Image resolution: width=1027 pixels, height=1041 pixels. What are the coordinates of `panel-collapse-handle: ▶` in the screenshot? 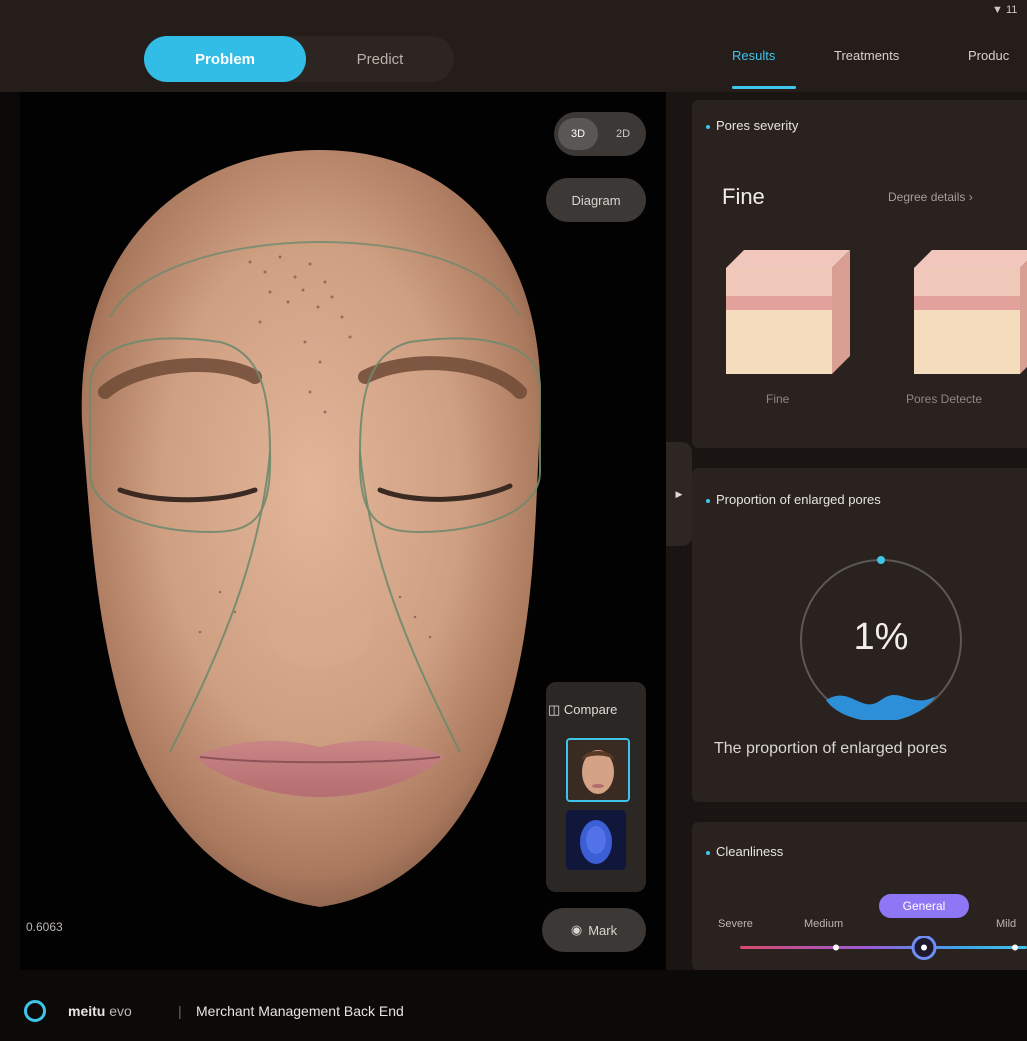 It's located at (679, 494).